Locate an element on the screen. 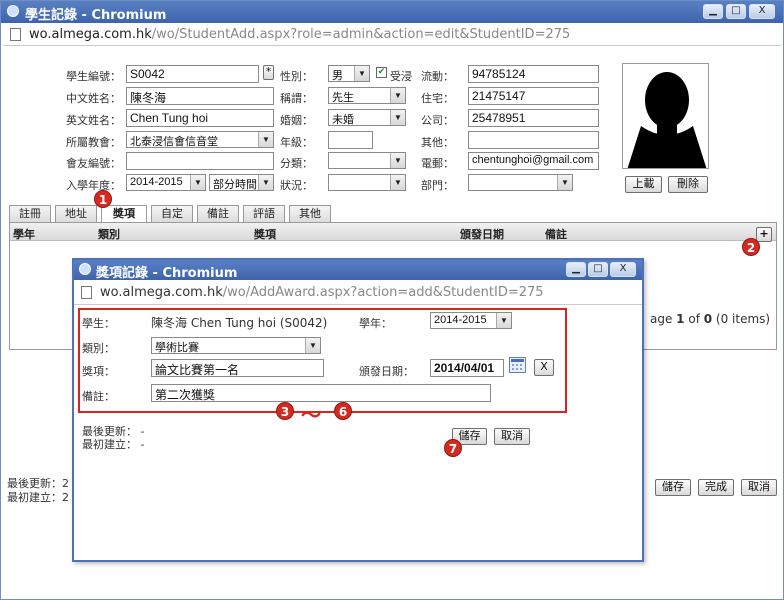 Image resolution: width=784 pixels, height=600 pixels. col-year: 學年 is located at coordinates (24, 234).